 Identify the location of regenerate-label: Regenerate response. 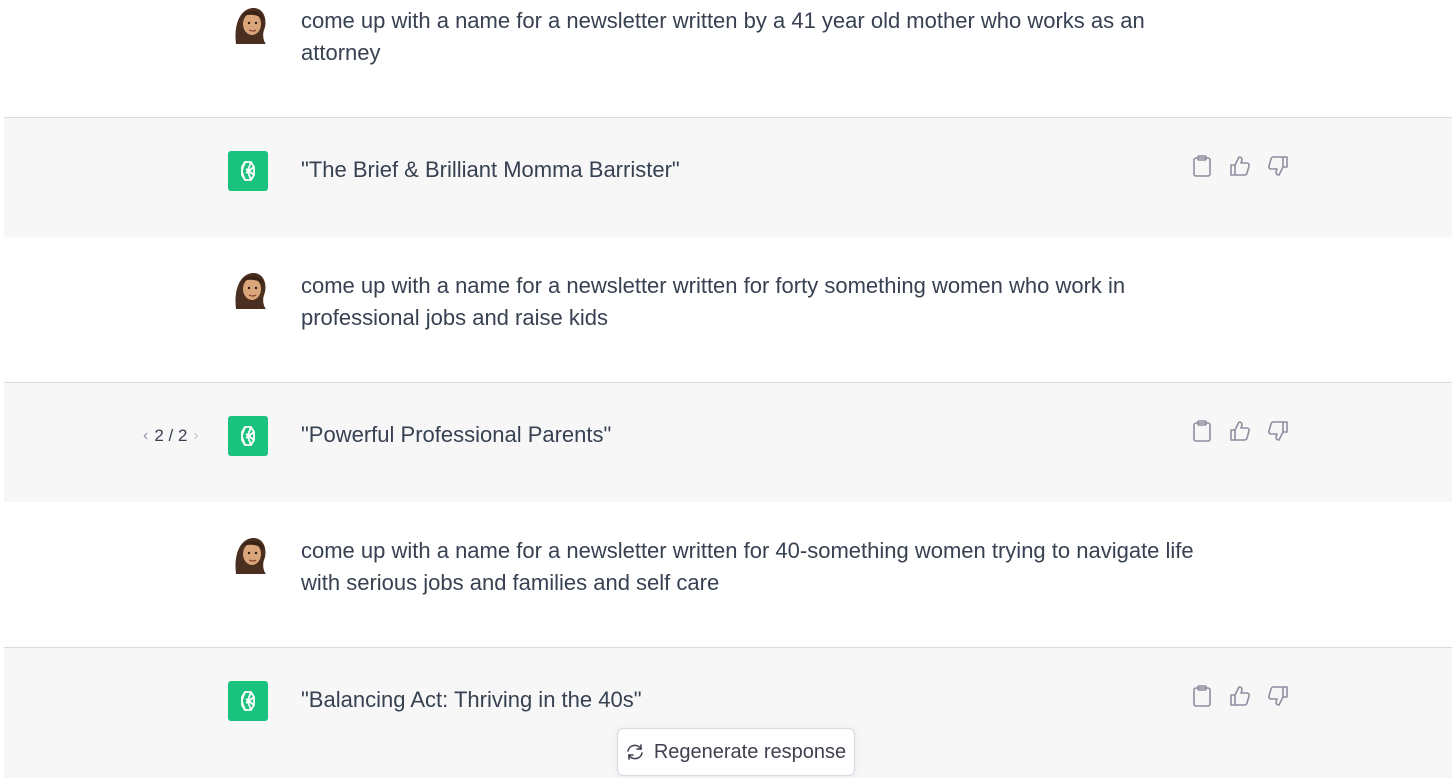
(750, 751).